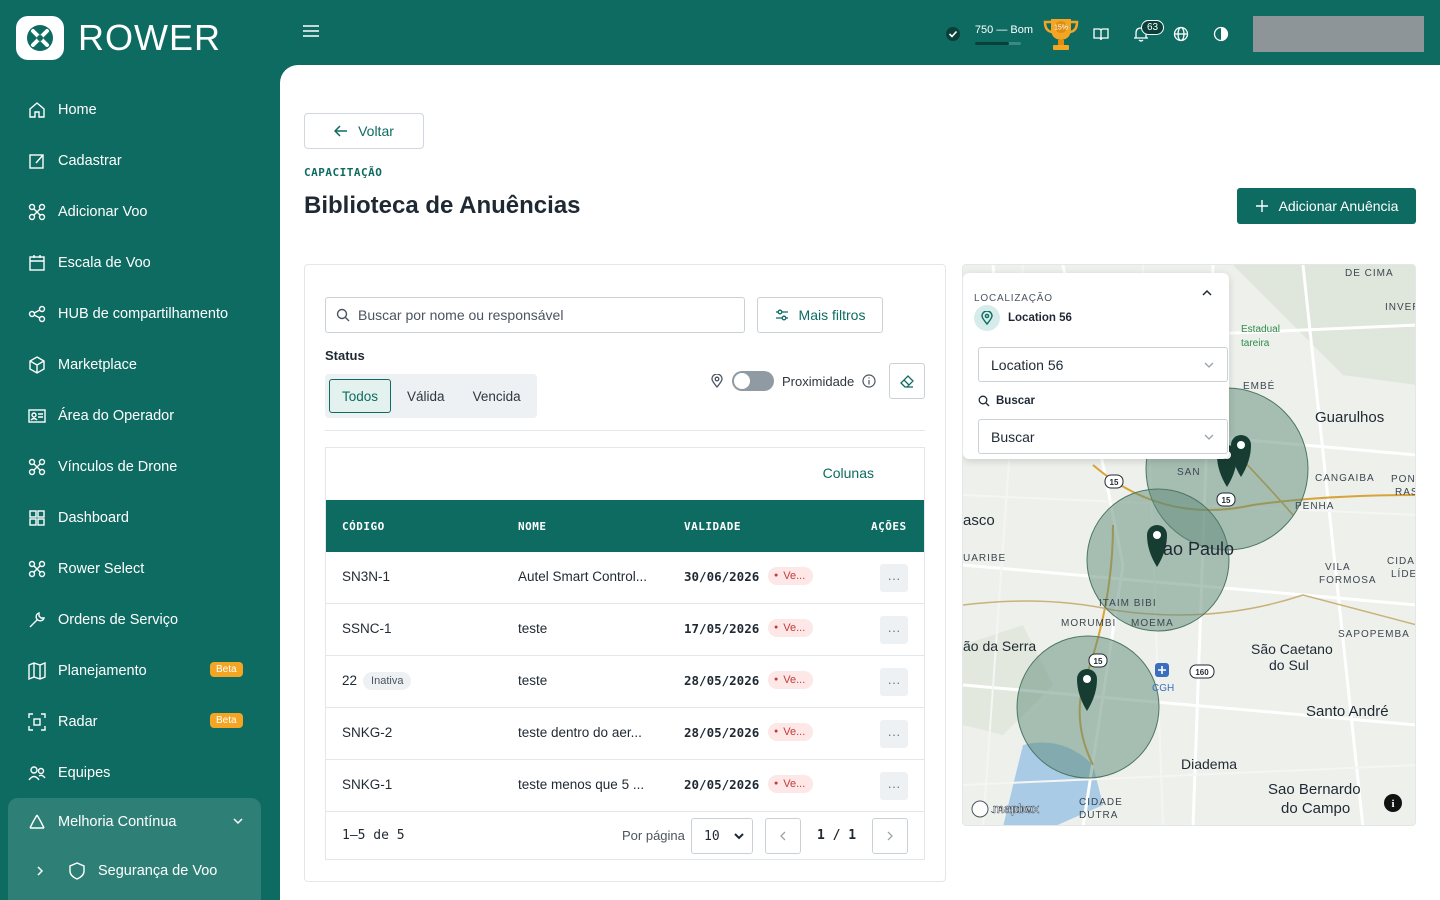 The height and width of the screenshot is (900, 1440). What do you see at coordinates (140, 568) in the screenshot?
I see `sidebar-item-rower-select: Rower Select` at bounding box center [140, 568].